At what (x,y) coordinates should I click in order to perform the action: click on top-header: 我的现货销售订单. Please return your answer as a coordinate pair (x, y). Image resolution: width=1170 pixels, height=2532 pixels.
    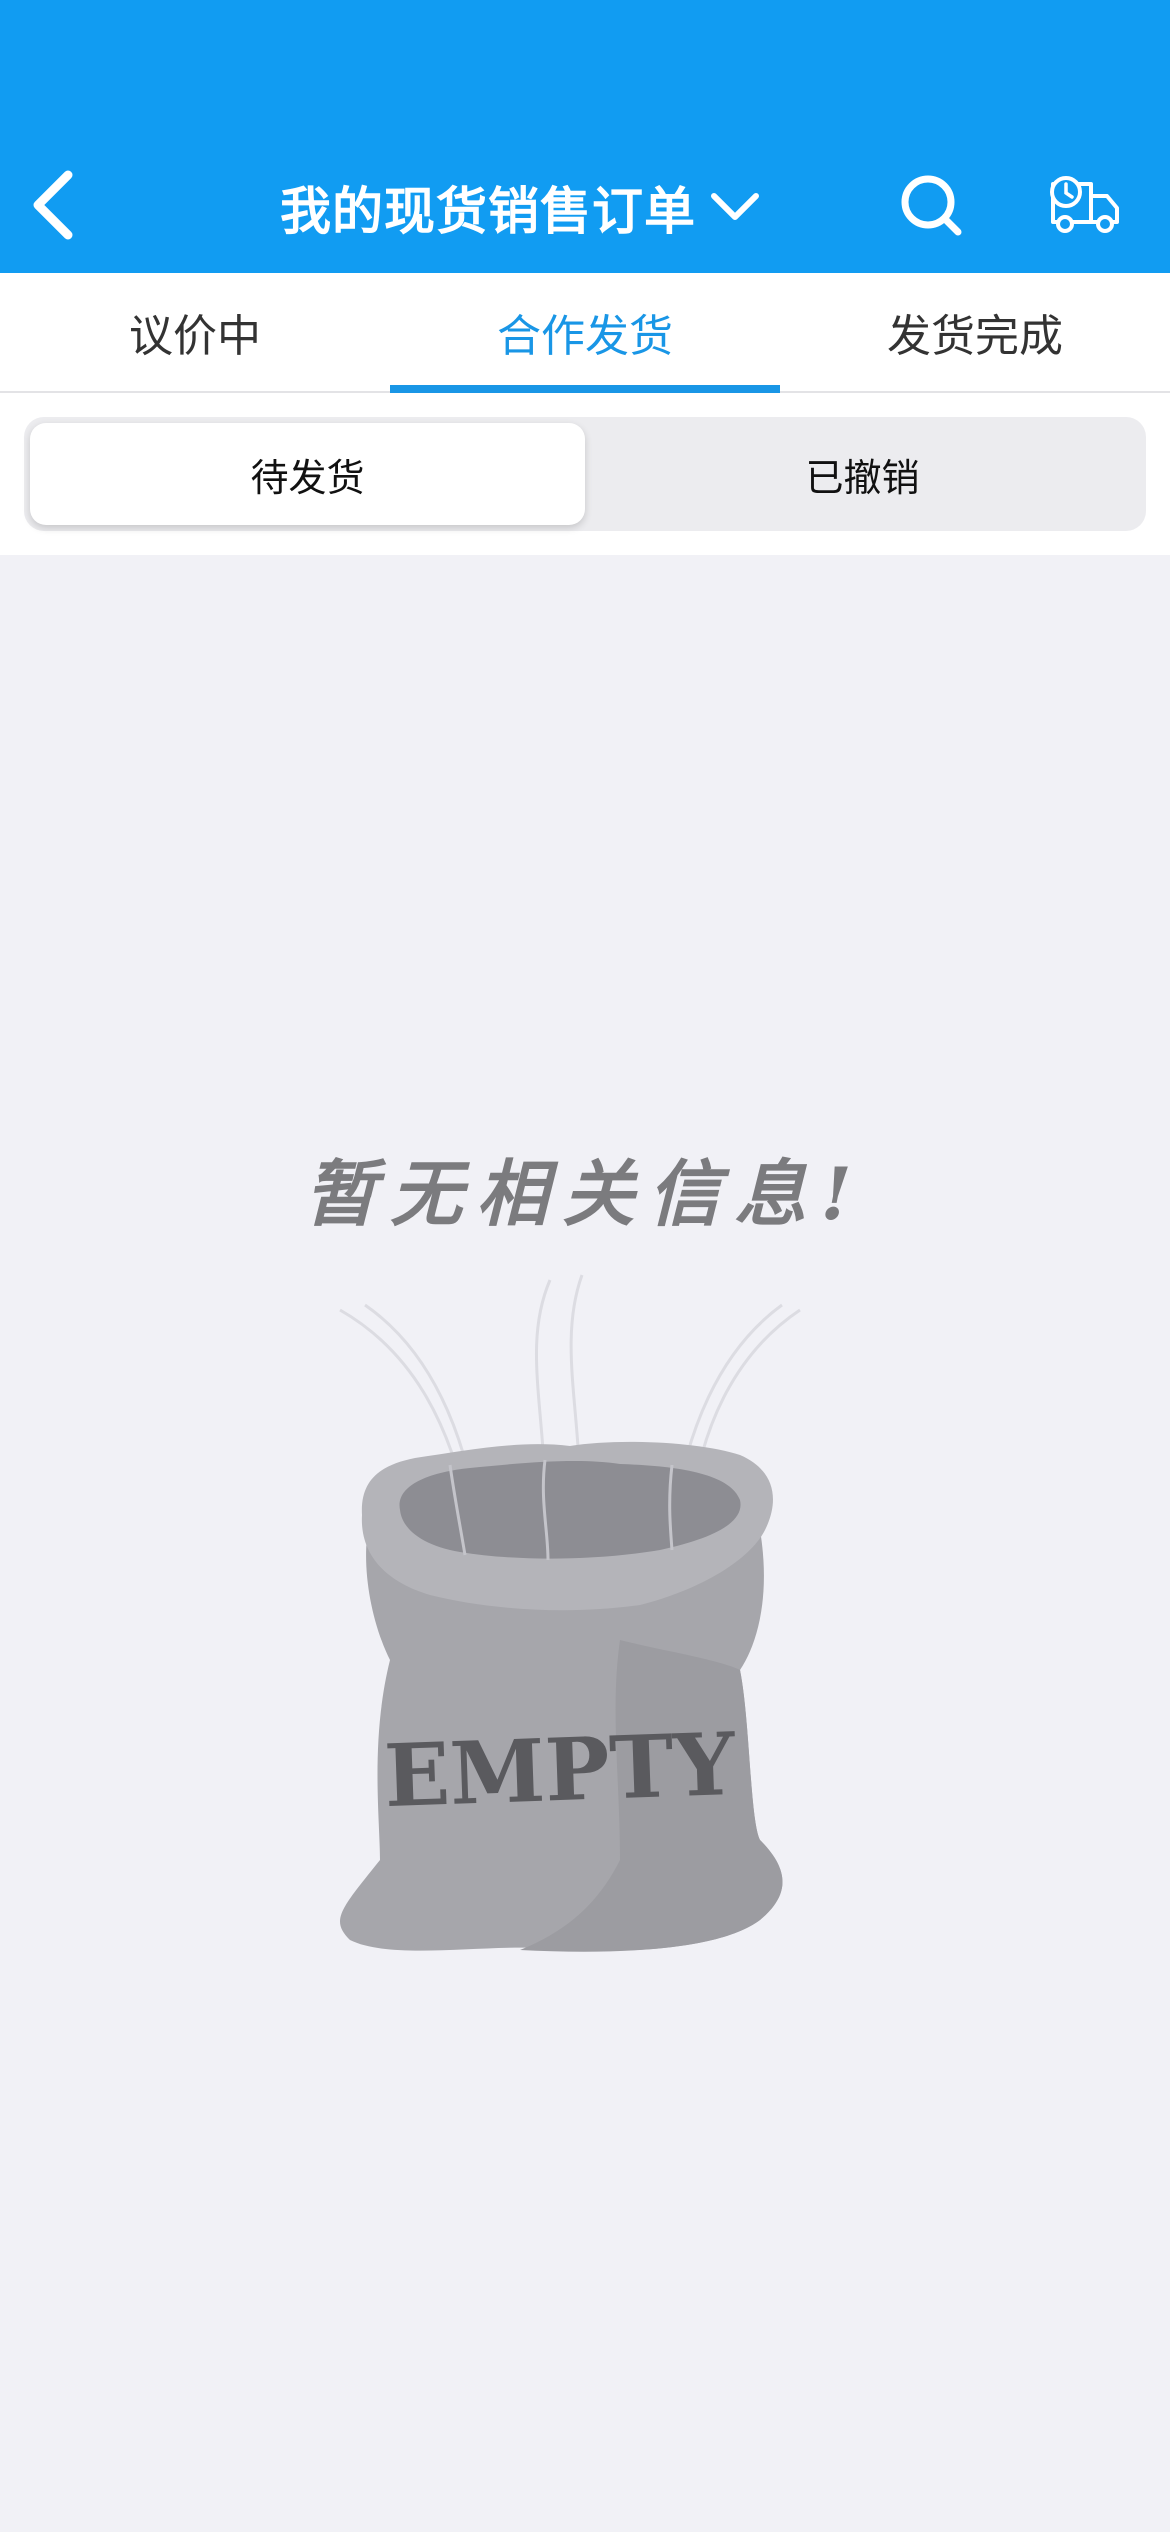
    Looking at the image, I should click on (585, 136).